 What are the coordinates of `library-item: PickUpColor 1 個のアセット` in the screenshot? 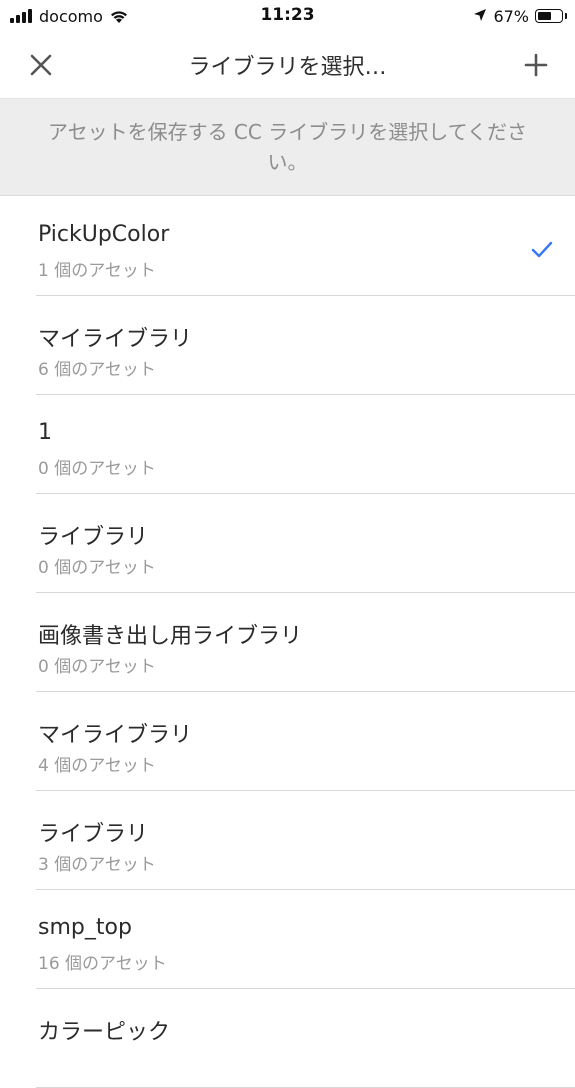 It's located at (305, 246).